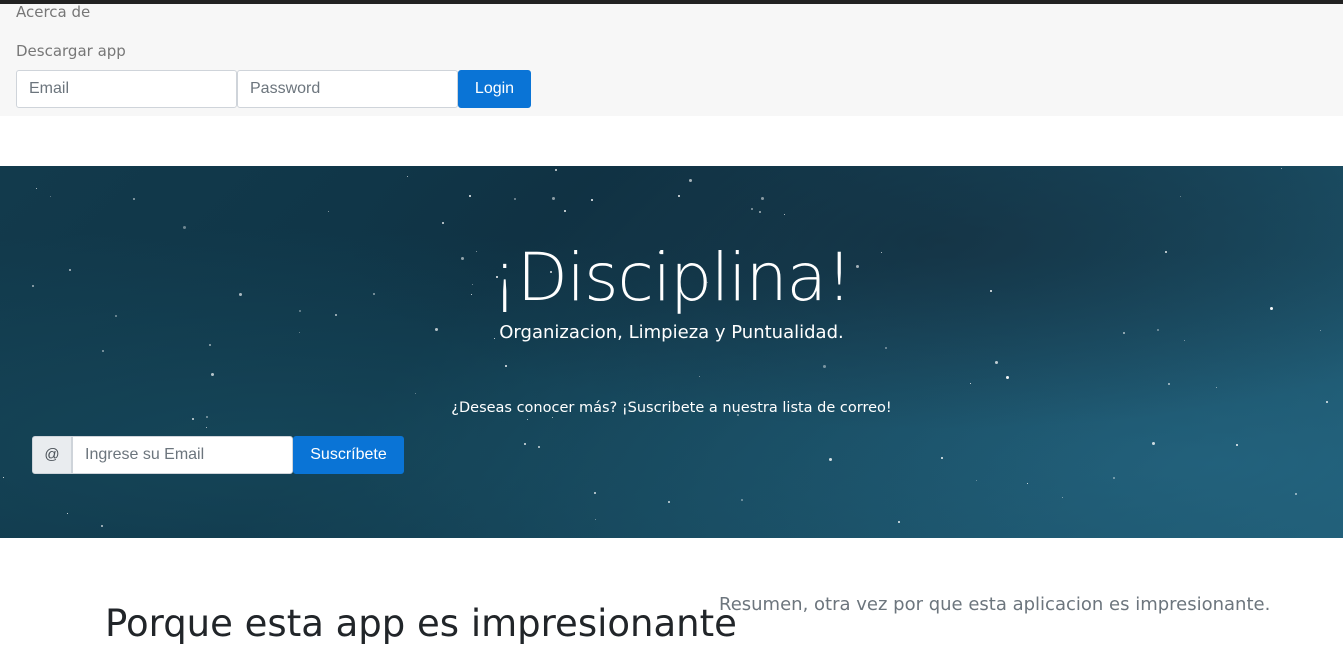  I want to click on subscribe-email-input, so click(182, 455).